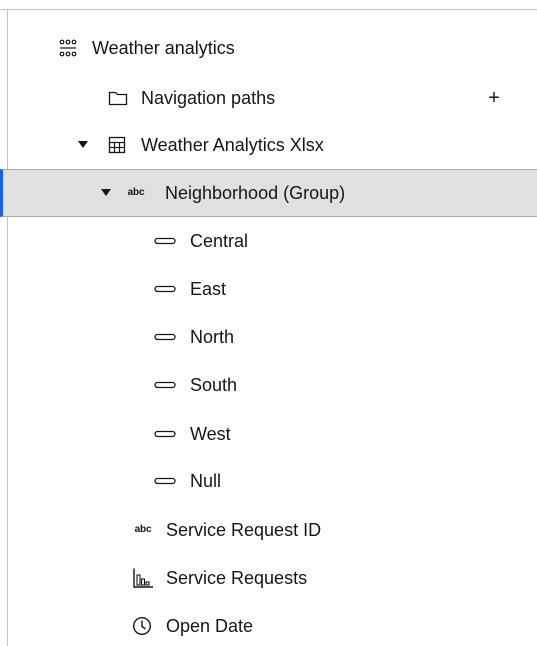 Image resolution: width=537 pixels, height=646 pixels. I want to click on tree-root-label: Weather analytics, so click(163, 48).